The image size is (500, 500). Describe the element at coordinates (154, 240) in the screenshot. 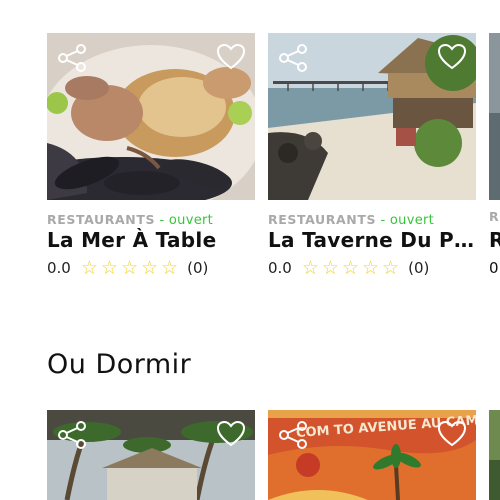

I see `restaurant-name: La Mer À Table` at that location.